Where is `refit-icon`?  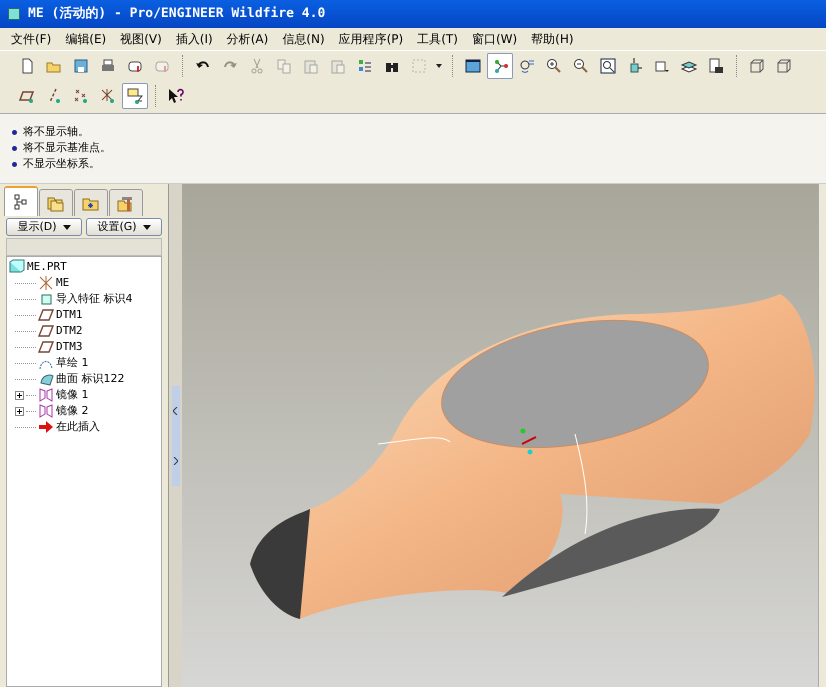
refit-icon is located at coordinates (608, 66).